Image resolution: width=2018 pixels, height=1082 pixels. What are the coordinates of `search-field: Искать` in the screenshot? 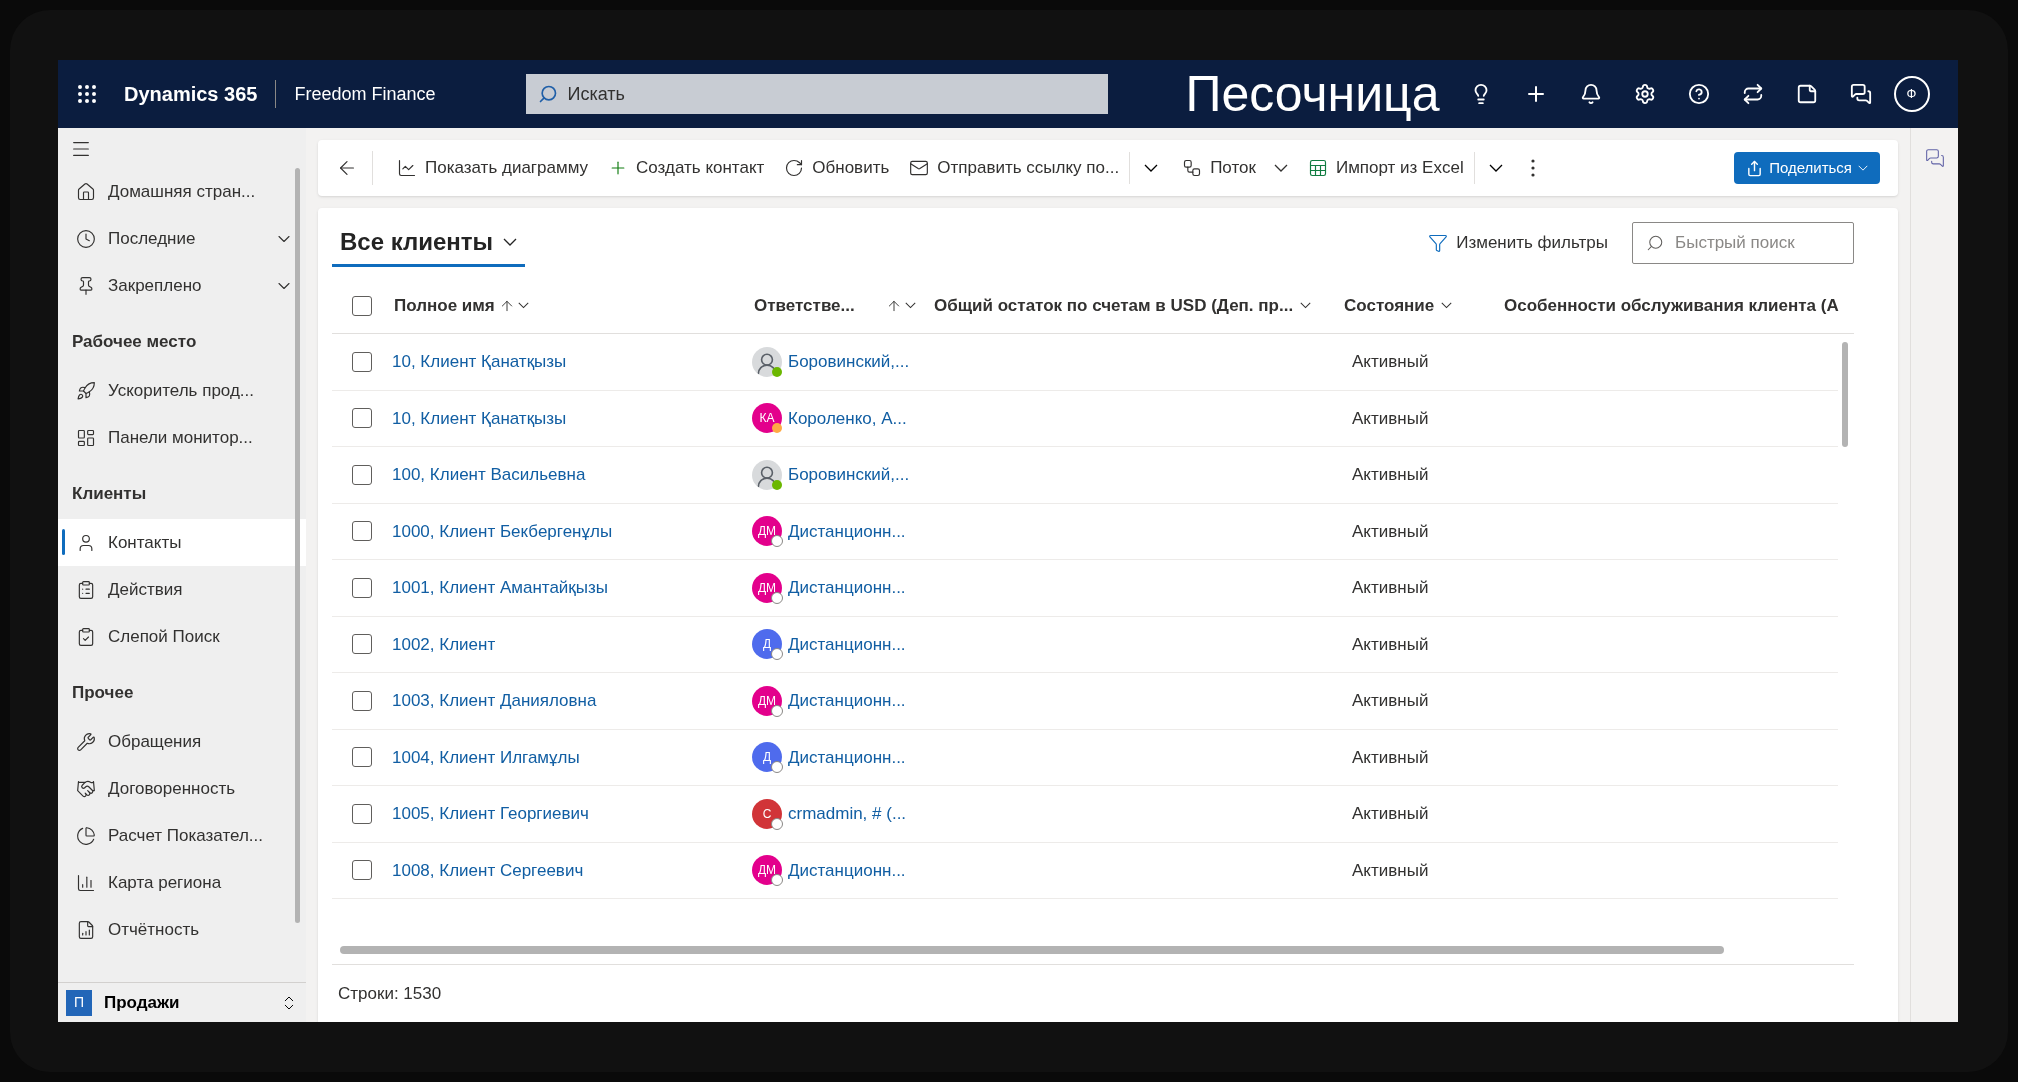 It's located at (816, 94).